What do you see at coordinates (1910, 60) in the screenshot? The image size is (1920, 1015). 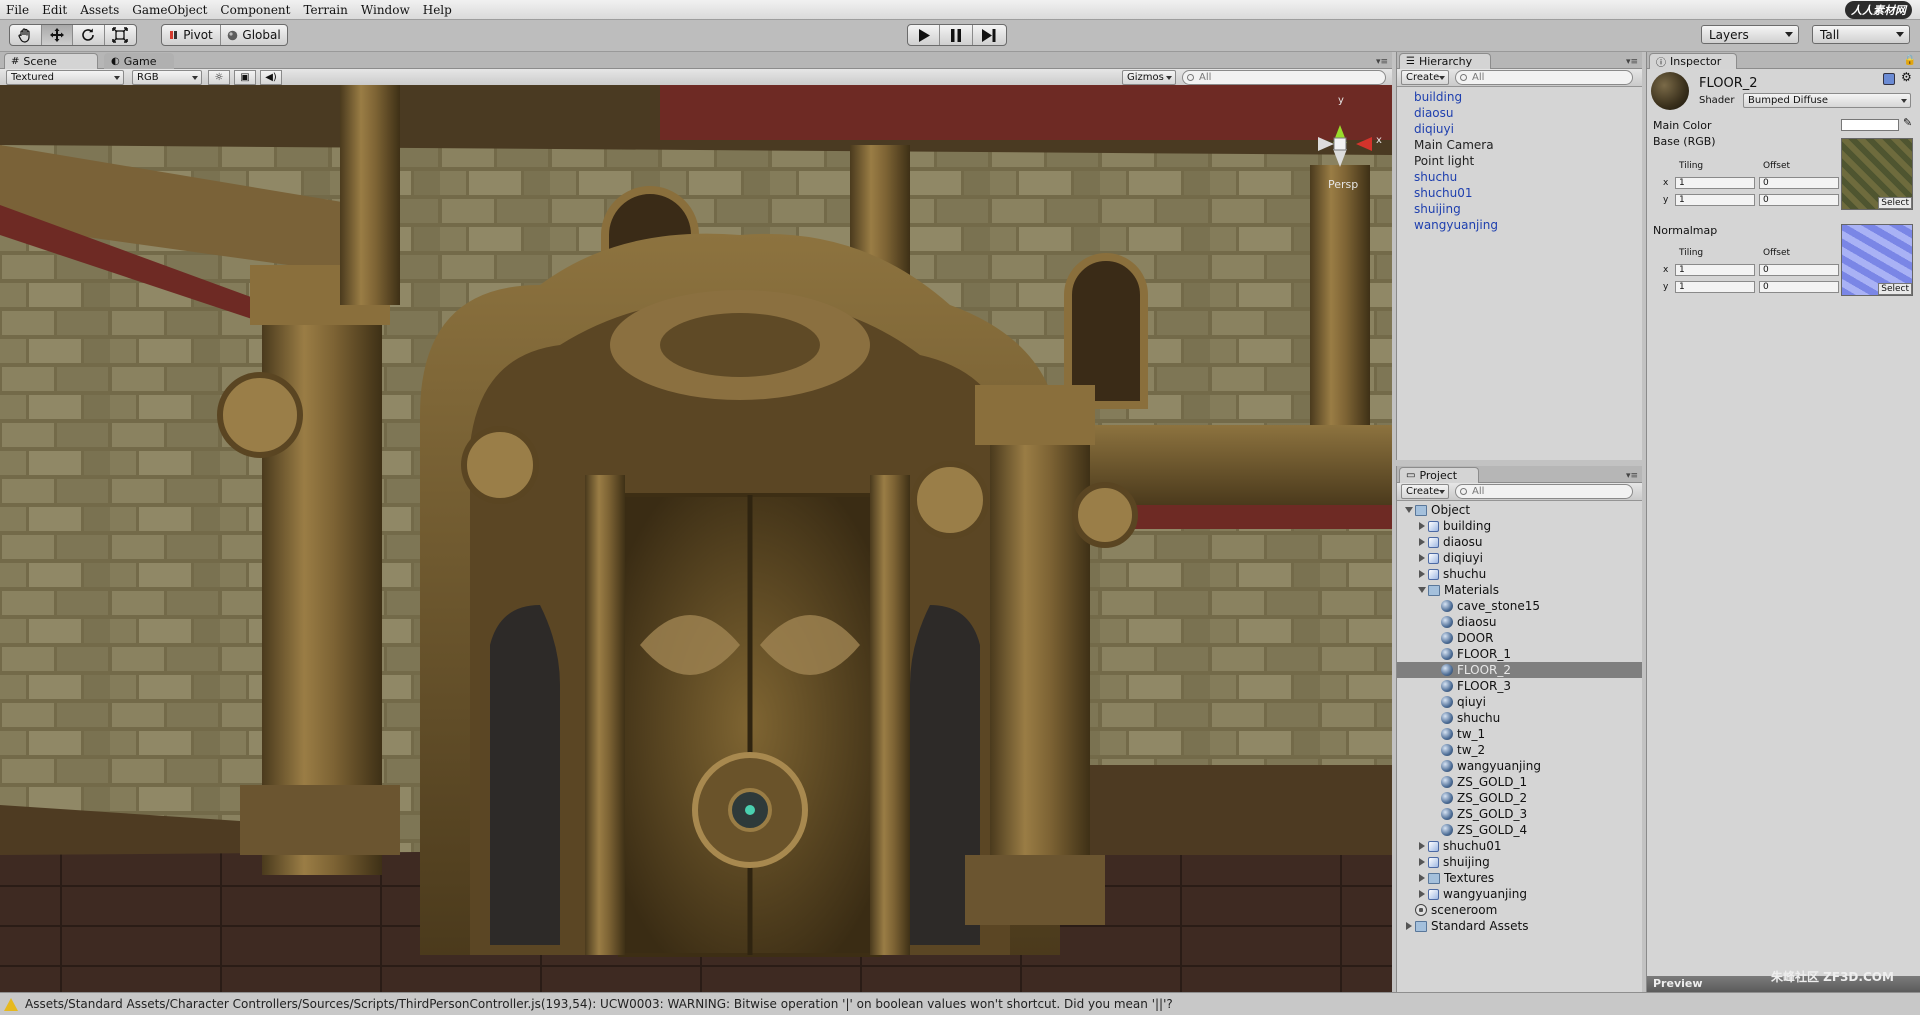 I see `lock-icon: 🔒` at bounding box center [1910, 60].